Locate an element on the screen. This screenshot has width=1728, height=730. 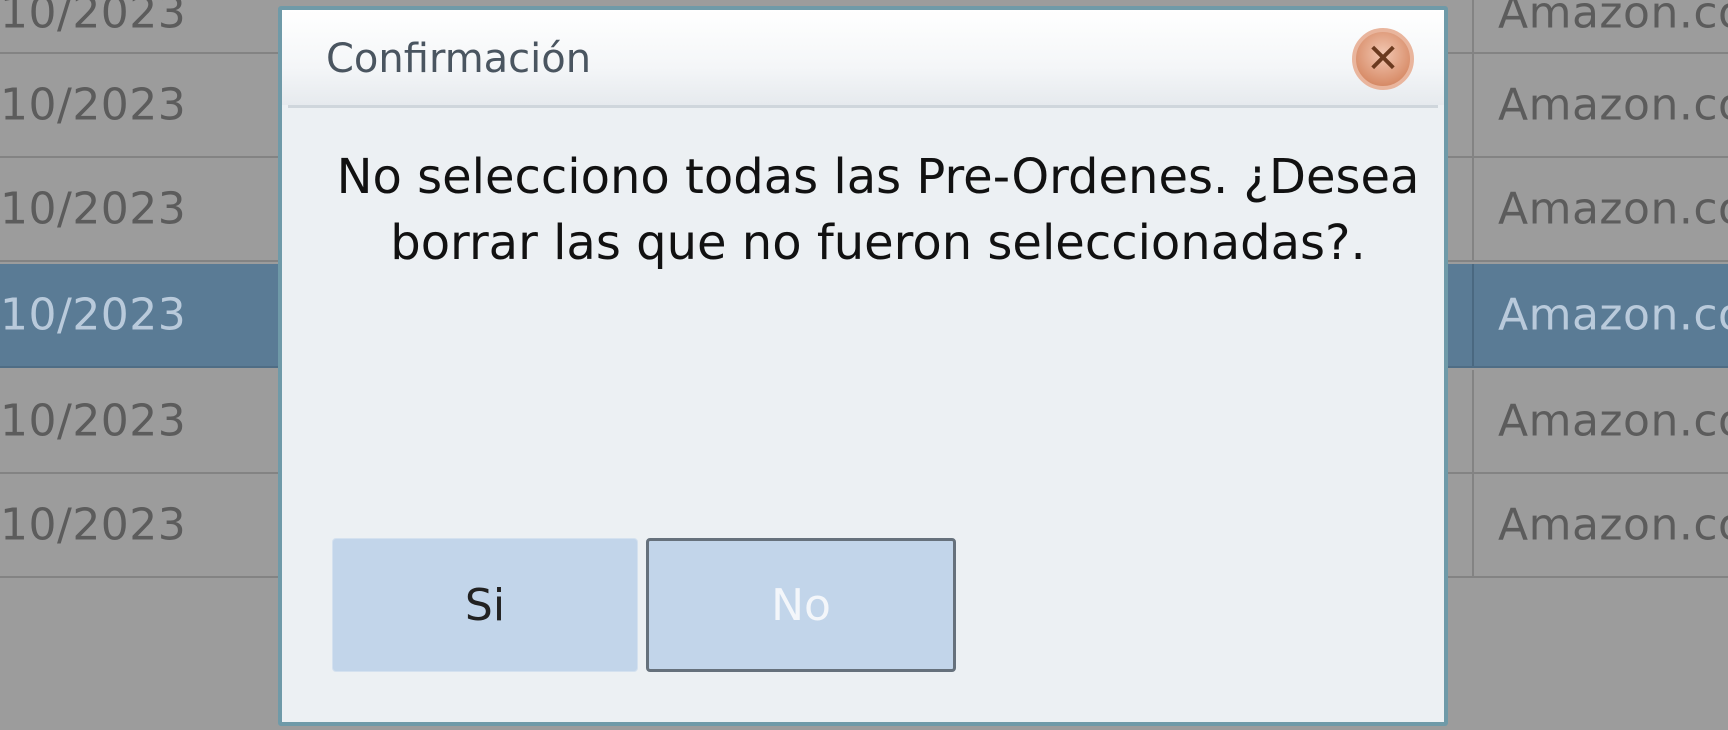
dialog-title: Confirmación is located at coordinates (459, 59).